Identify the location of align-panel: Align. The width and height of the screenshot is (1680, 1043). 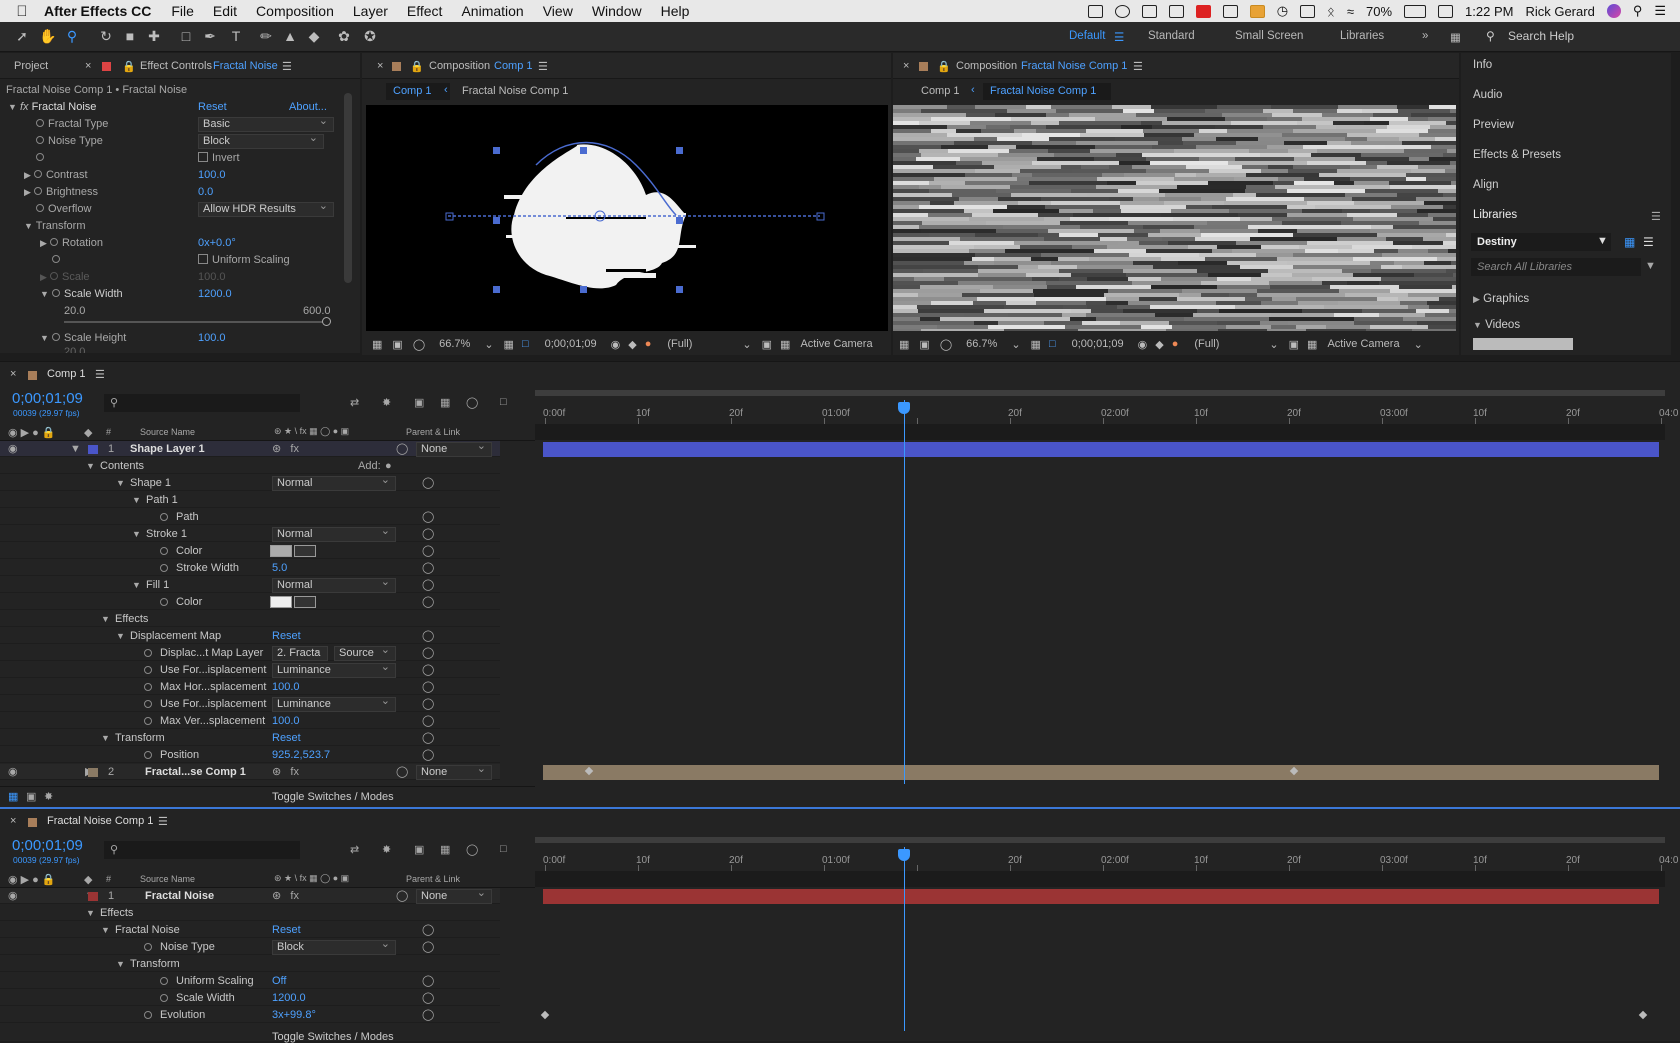
(1486, 185).